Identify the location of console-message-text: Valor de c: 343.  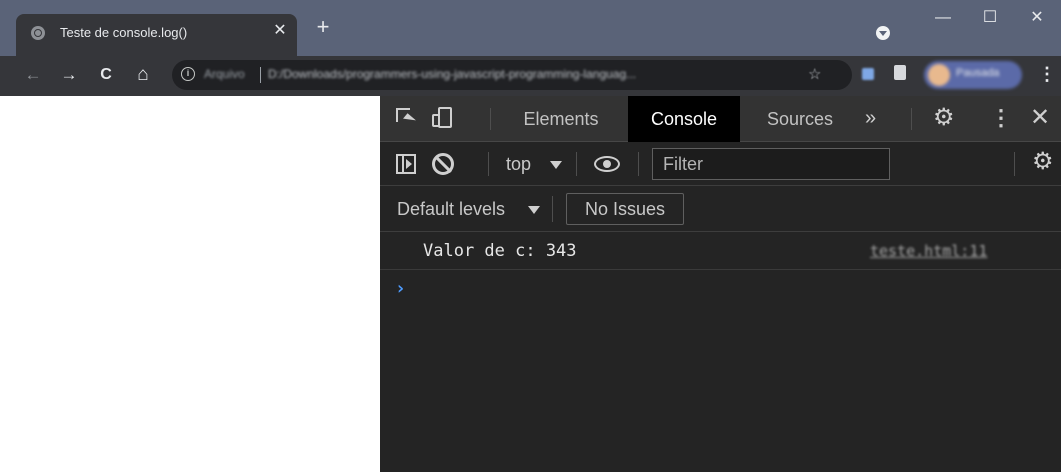
(500, 251).